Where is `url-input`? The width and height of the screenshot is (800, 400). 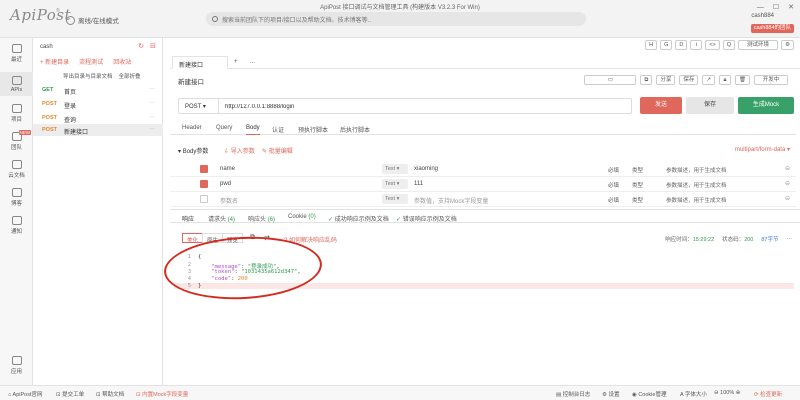
url-input is located at coordinates (425, 106).